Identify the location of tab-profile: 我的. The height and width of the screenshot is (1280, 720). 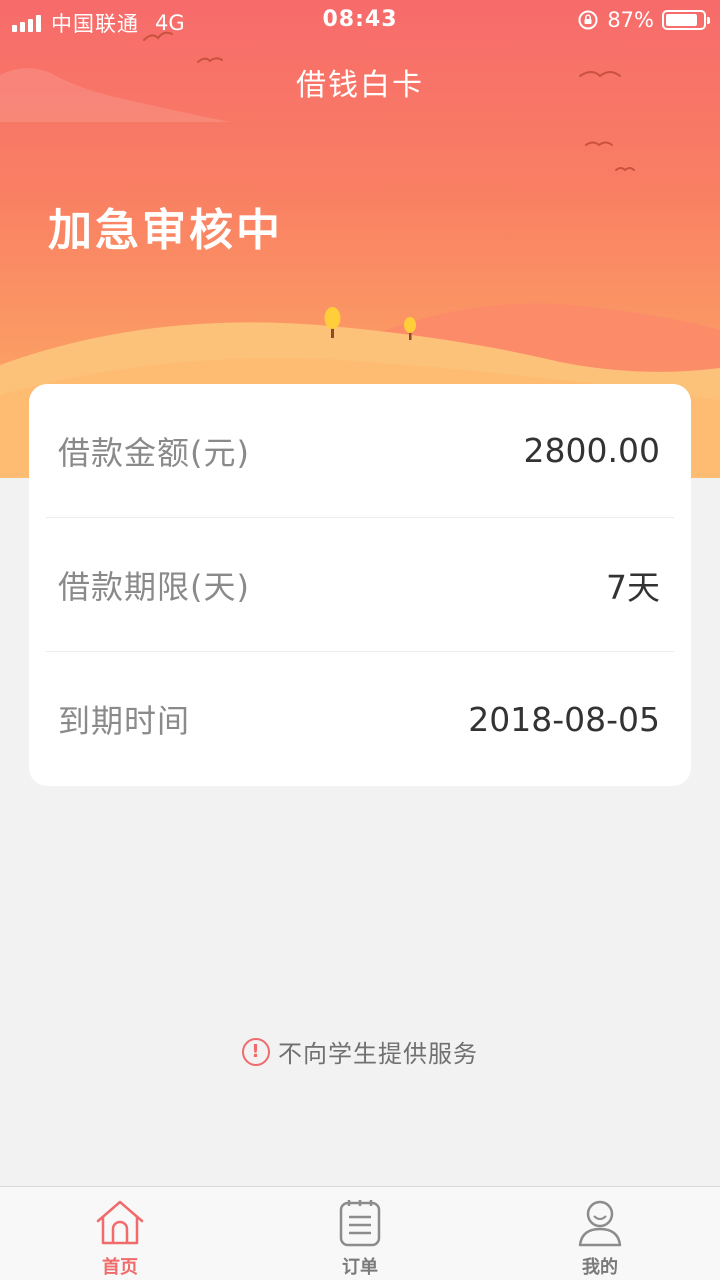
(600, 1233).